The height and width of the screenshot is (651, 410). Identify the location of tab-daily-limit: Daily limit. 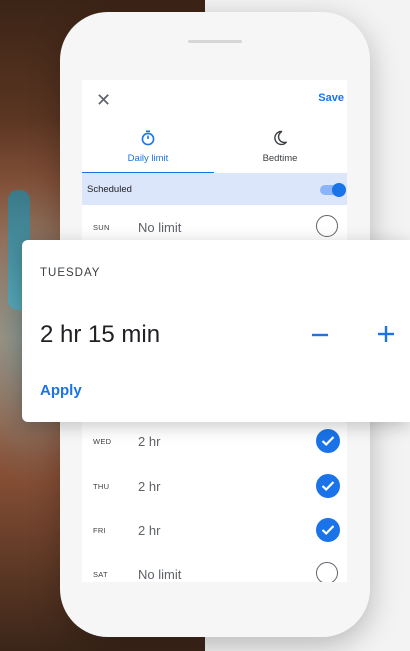
(148, 149).